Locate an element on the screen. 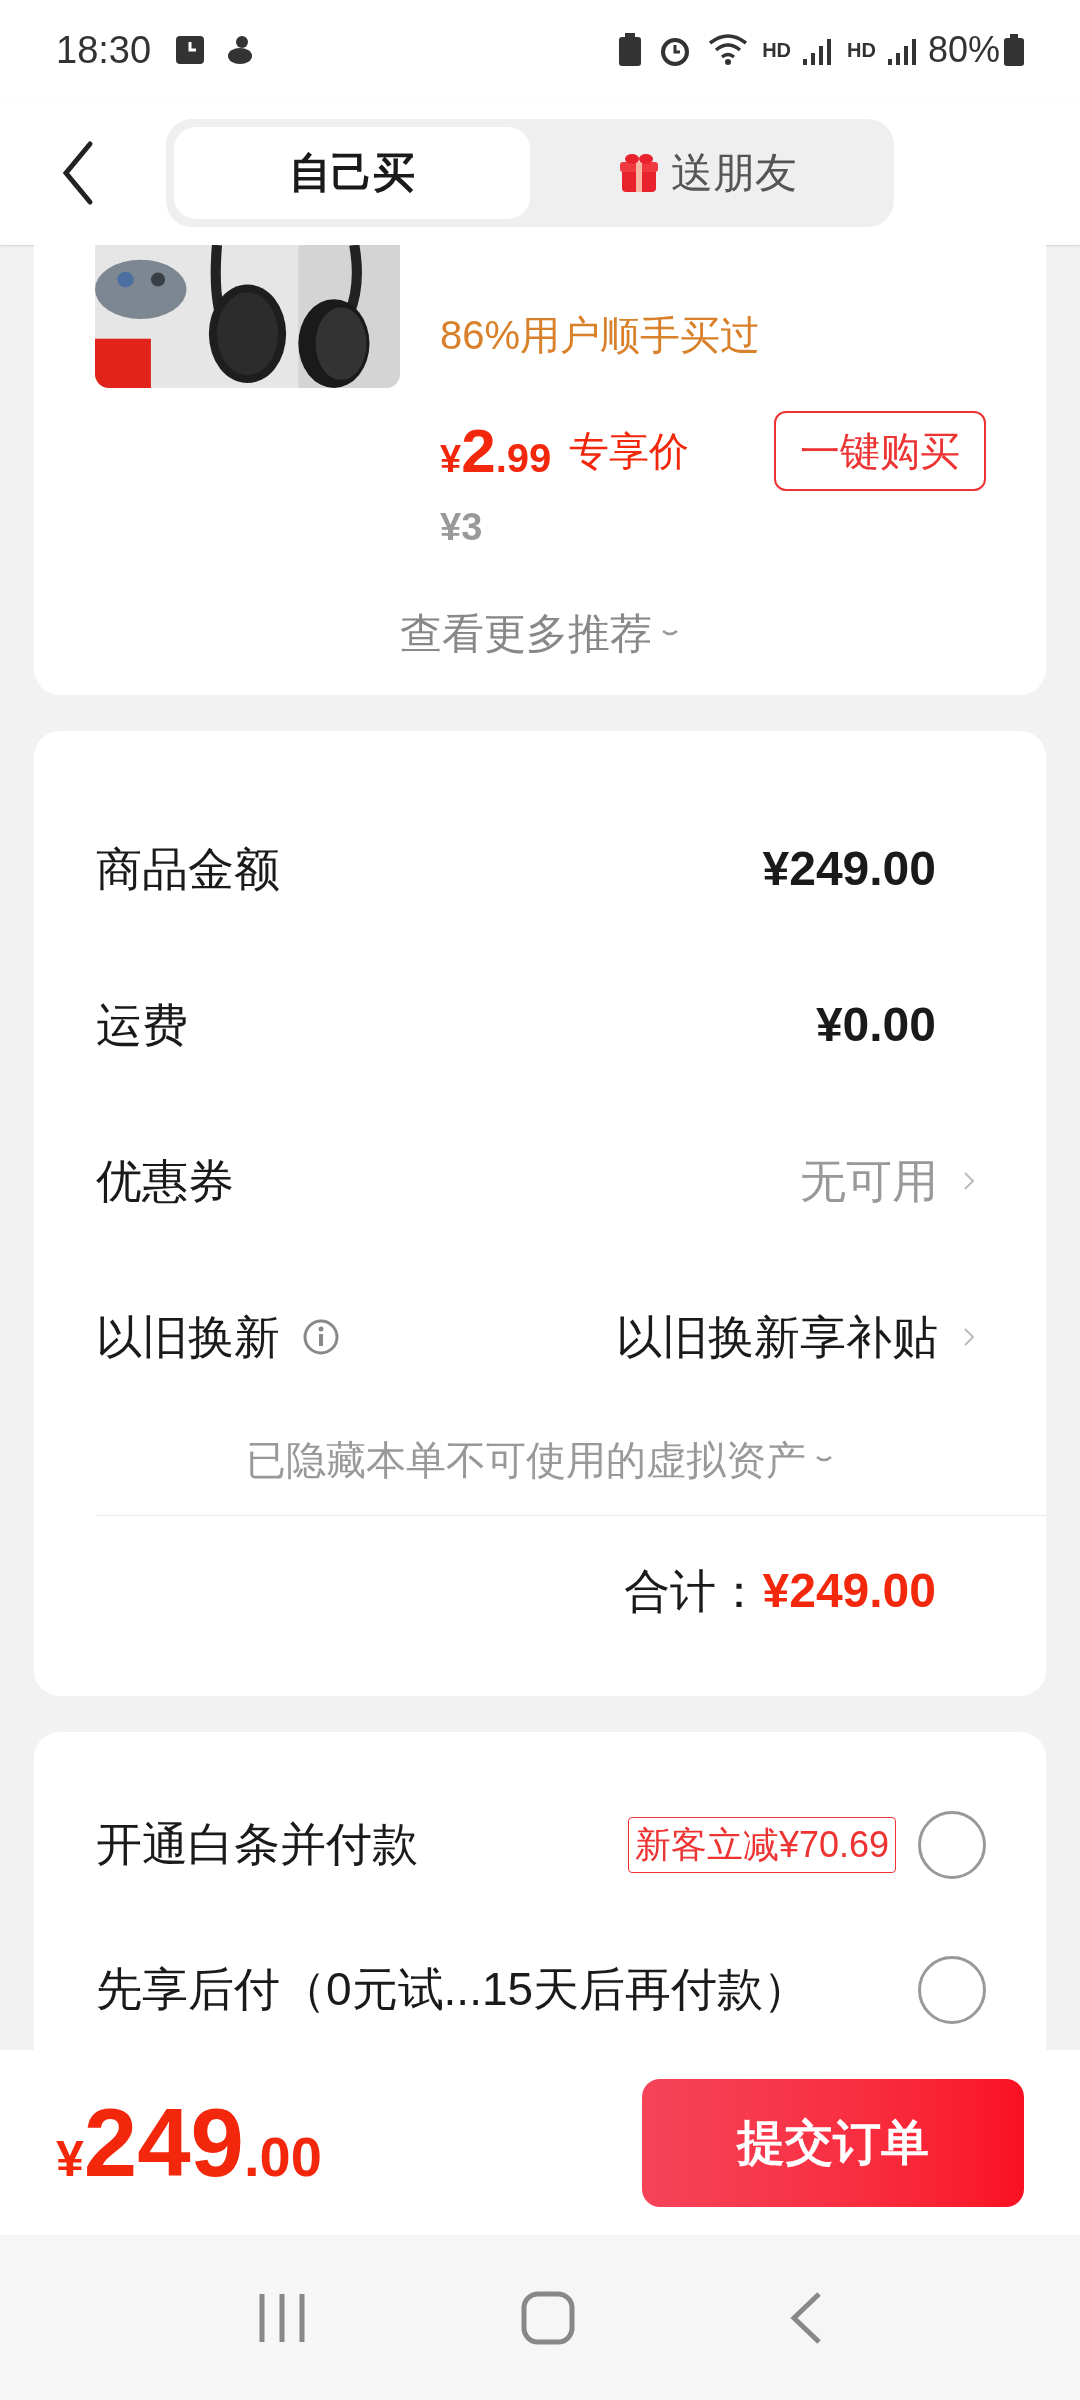 The height and width of the screenshot is (2400, 1080). tab: 自己买 is located at coordinates (352, 172).